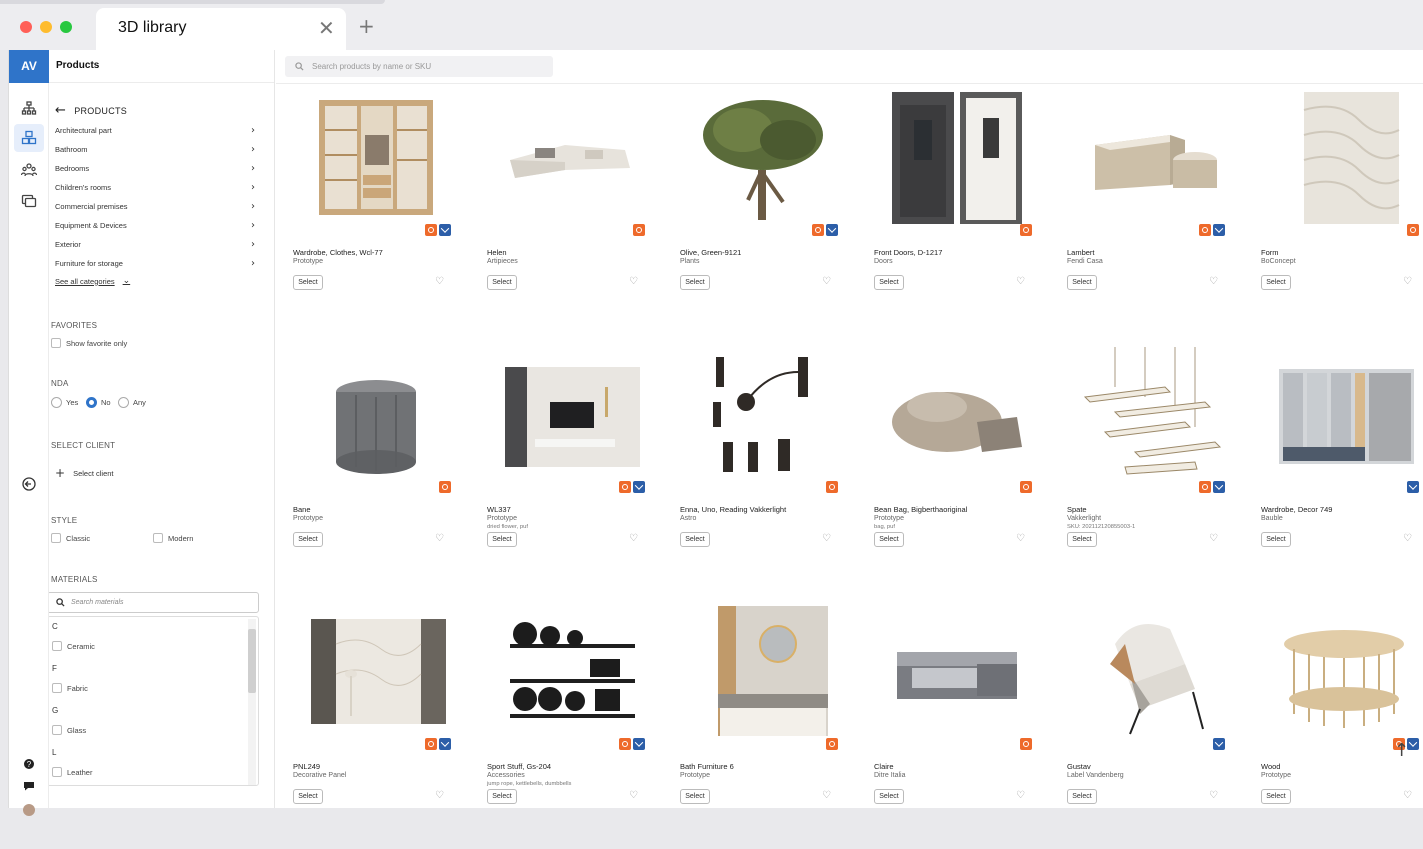 The width and height of the screenshot is (1423, 849). I want to click on scrollbar-thumb, so click(252, 661).